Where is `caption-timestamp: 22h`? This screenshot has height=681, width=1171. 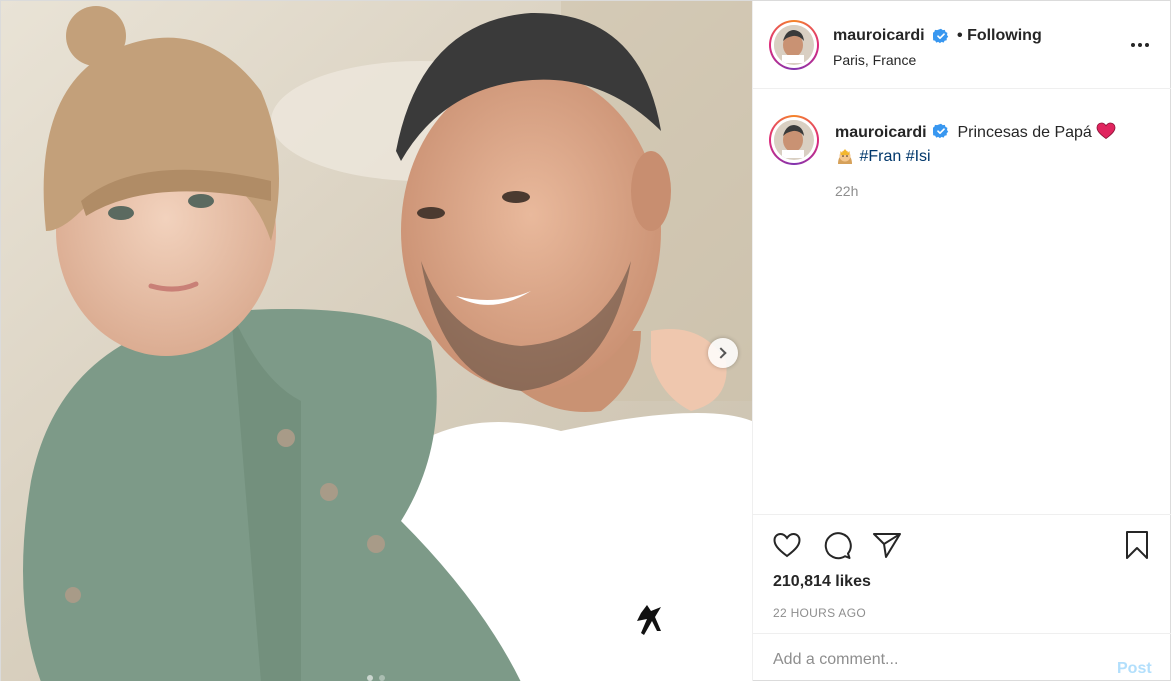 caption-timestamp: 22h is located at coordinates (846, 191).